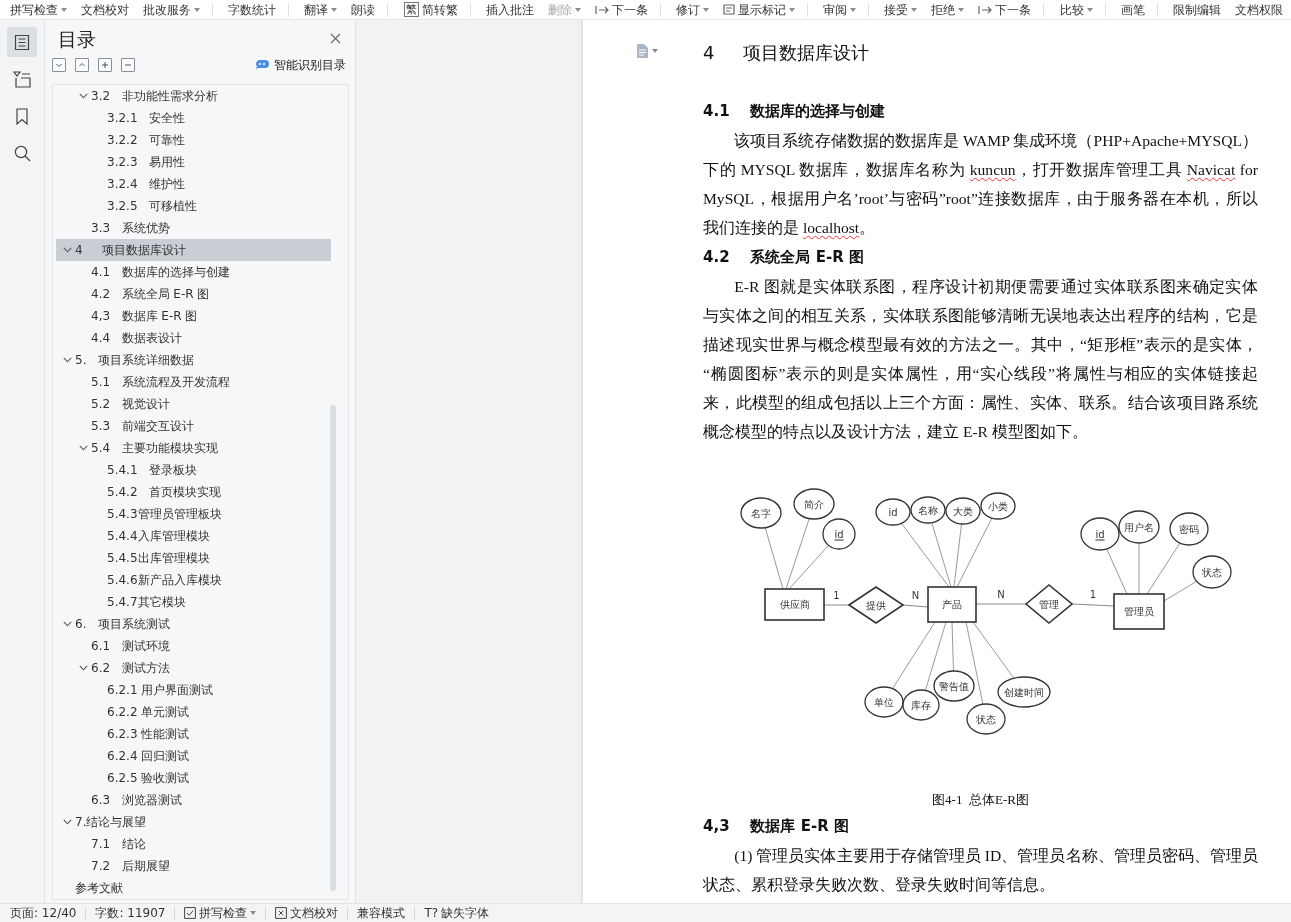 This screenshot has height=922, width=1291. I want to click on section-heading: 4.2 系统全局 E-R 图, so click(784, 257).